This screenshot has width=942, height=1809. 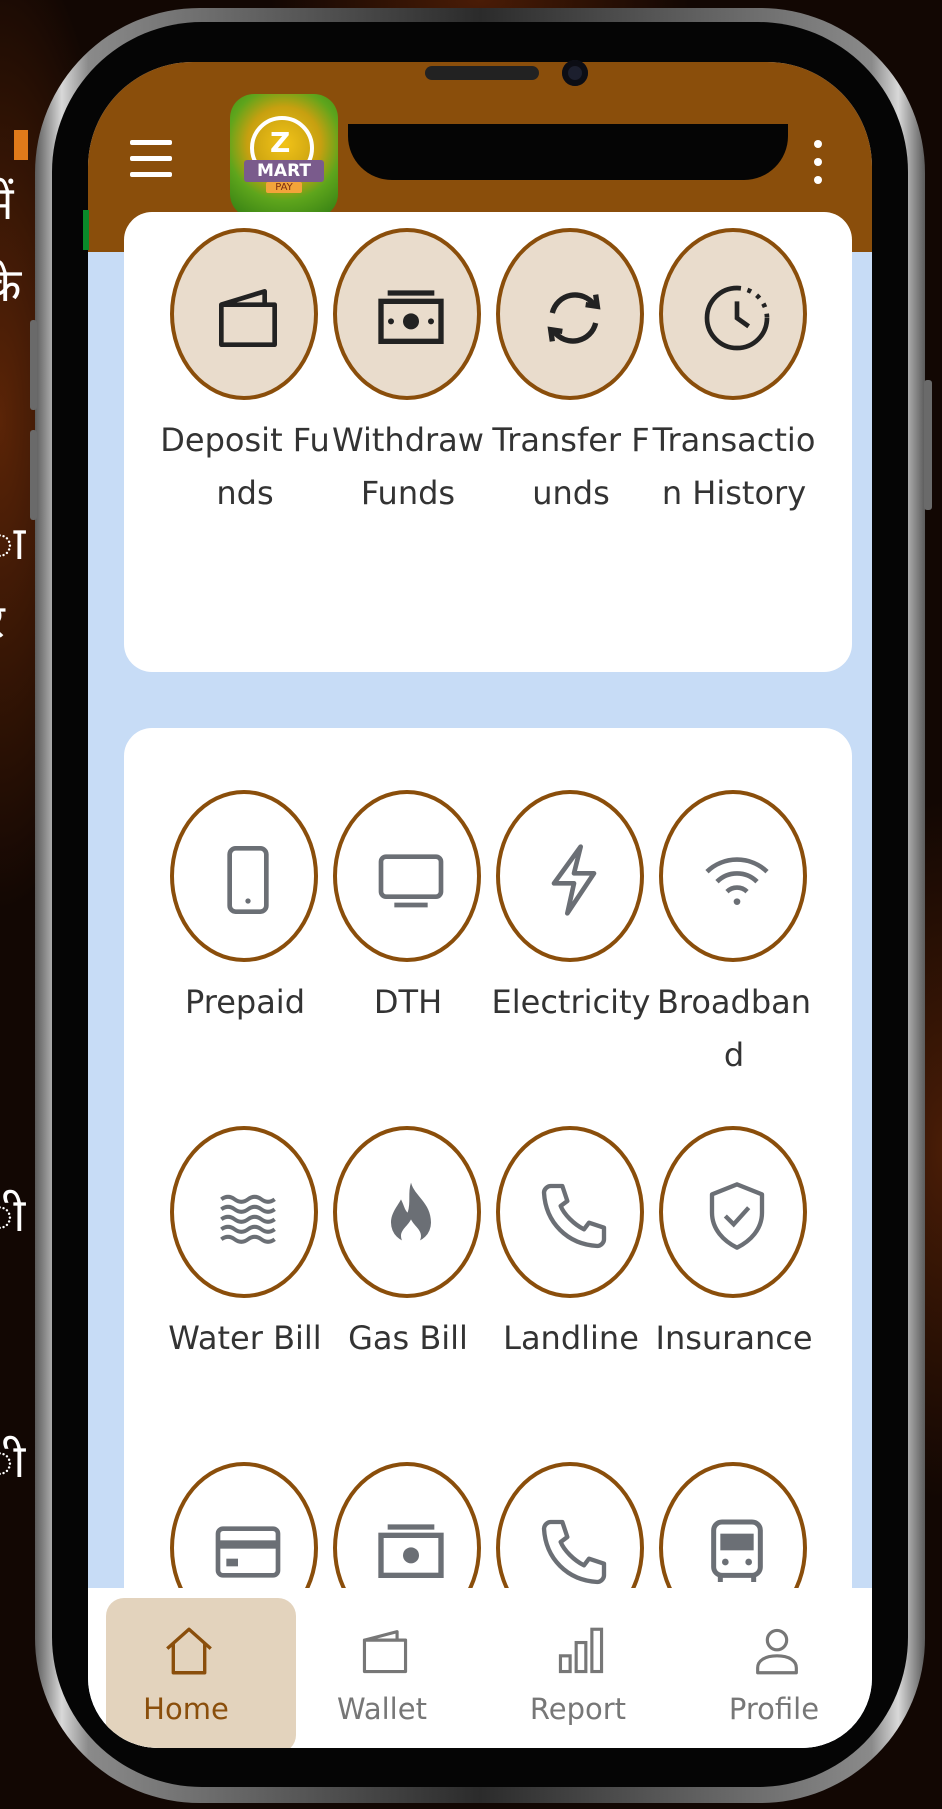 I want to click on nav-wallet: Wallet, so click(x=382, y=1668).